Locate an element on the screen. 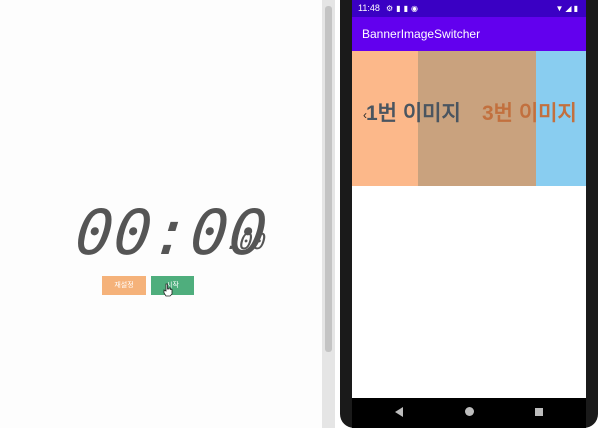 The height and width of the screenshot is (428, 600). android-nav-bar is located at coordinates (469, 413).